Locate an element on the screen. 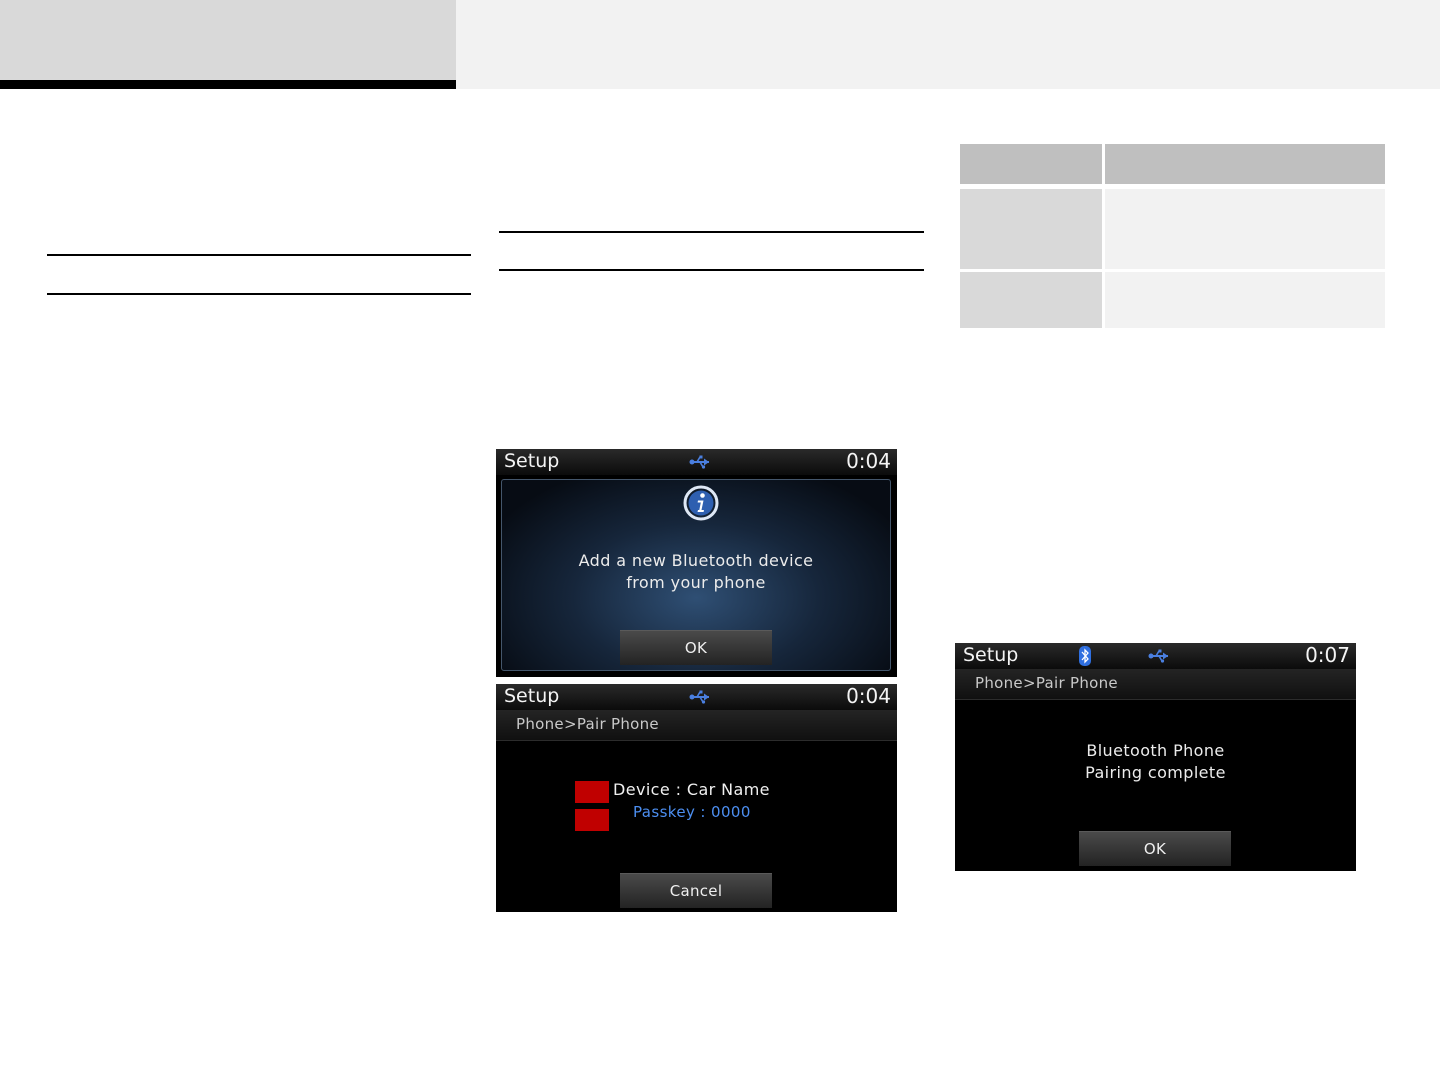  completion-message: Bluetooth Phone Pairing complete is located at coordinates (1155, 762).